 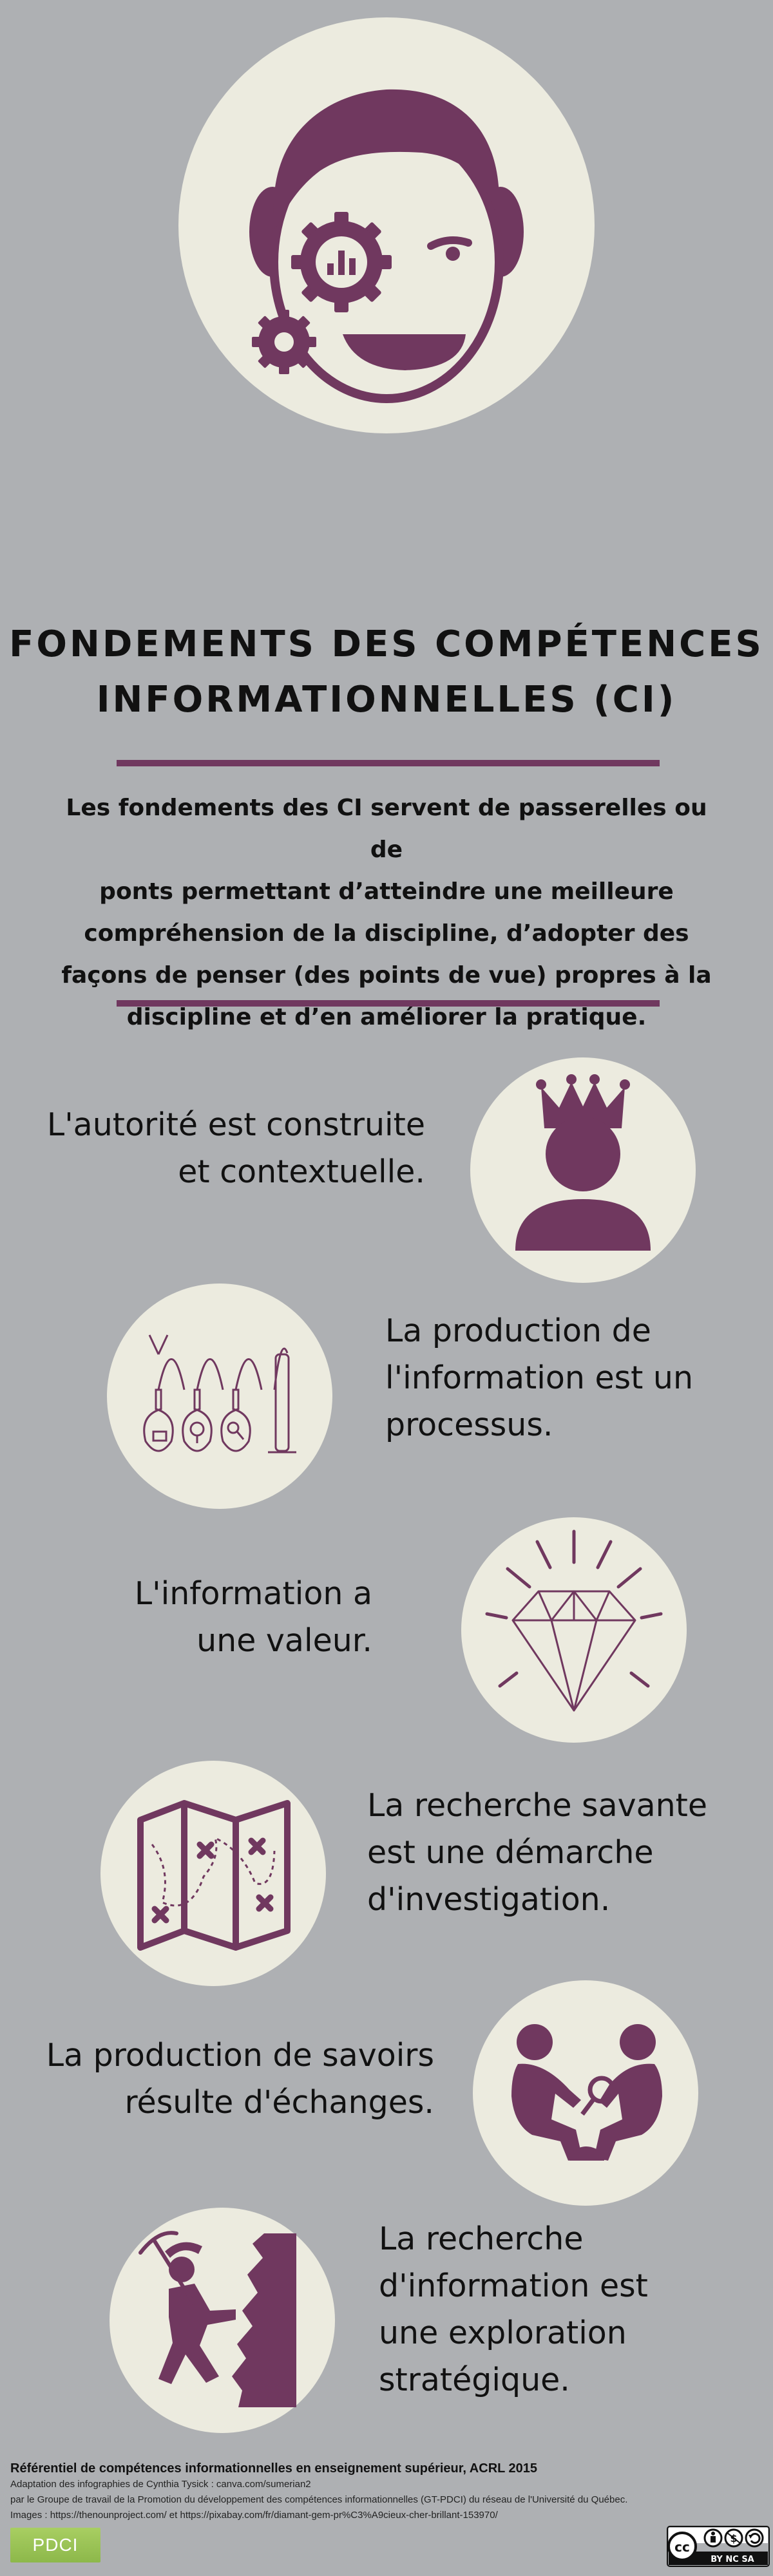 I want to click on frame-text-line: une exploration, so click(x=503, y=2333).